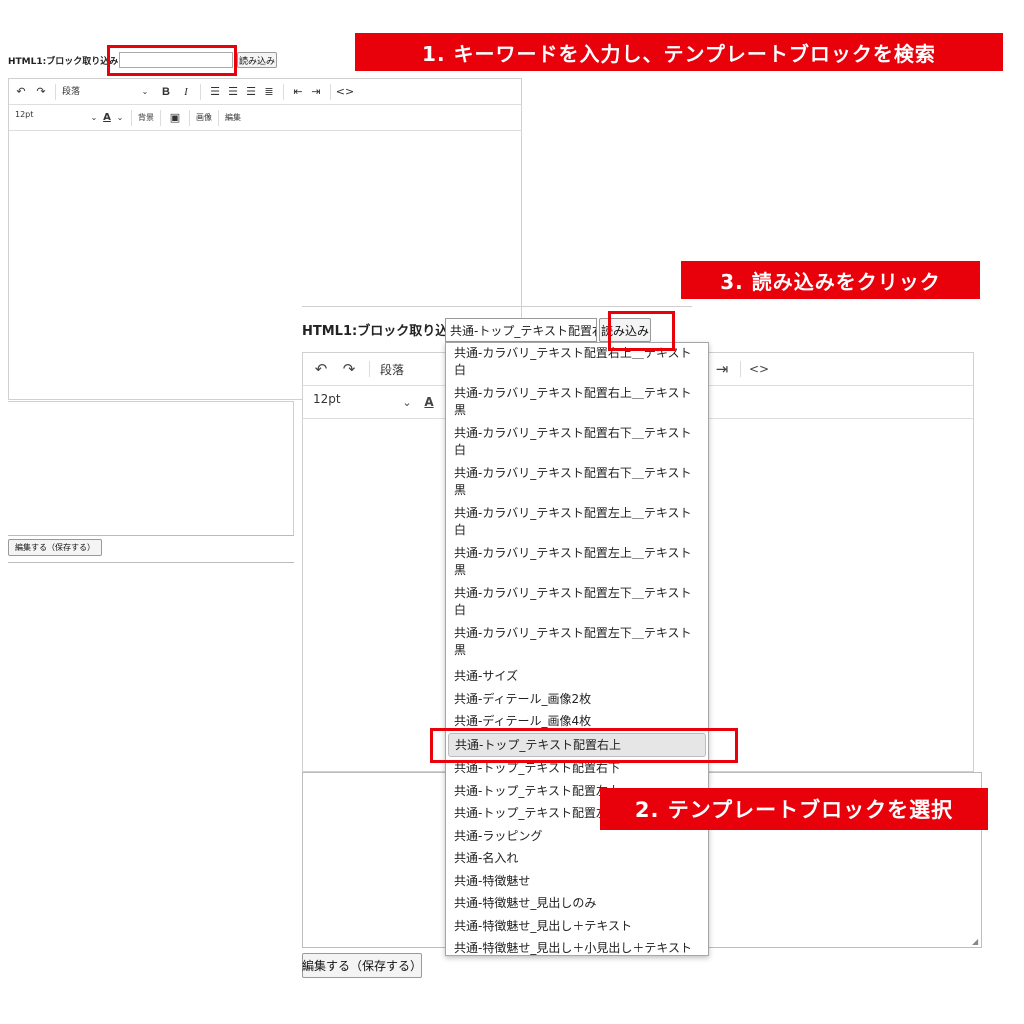  Describe the element at coordinates (577, 605) in the screenshot. I see `dropdown-option: 共通-カラバリ_テキスト配置左下＿テキスト白` at that location.